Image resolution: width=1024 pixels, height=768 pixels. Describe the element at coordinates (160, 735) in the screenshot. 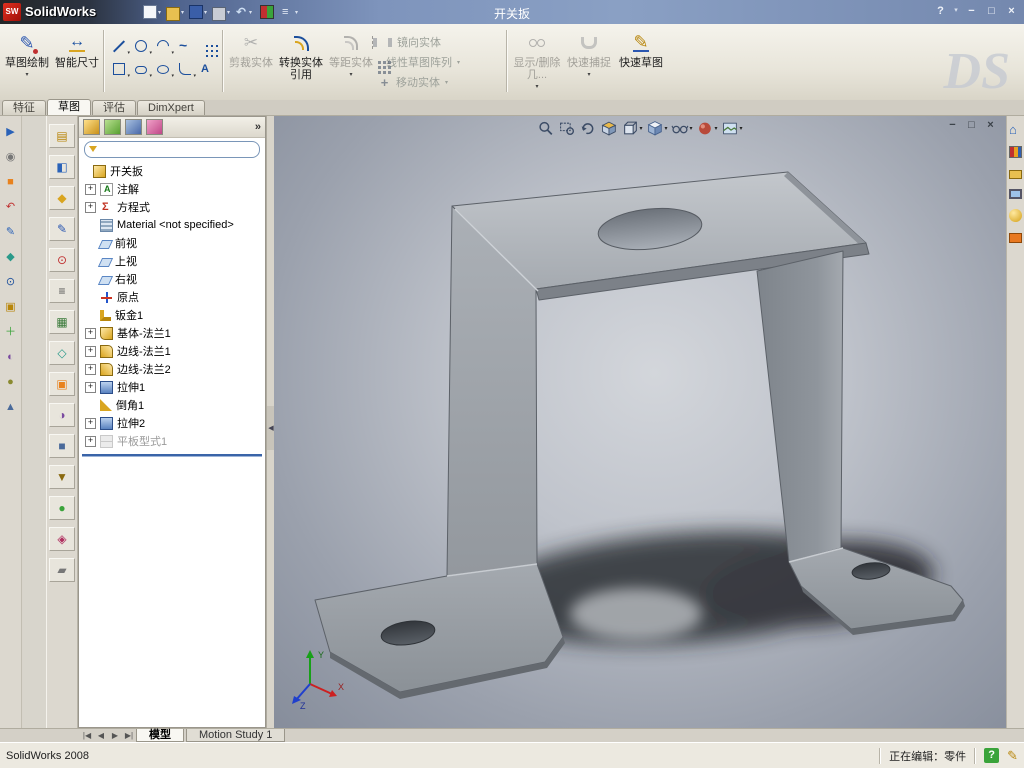

I see `tab-model: 模型` at that location.